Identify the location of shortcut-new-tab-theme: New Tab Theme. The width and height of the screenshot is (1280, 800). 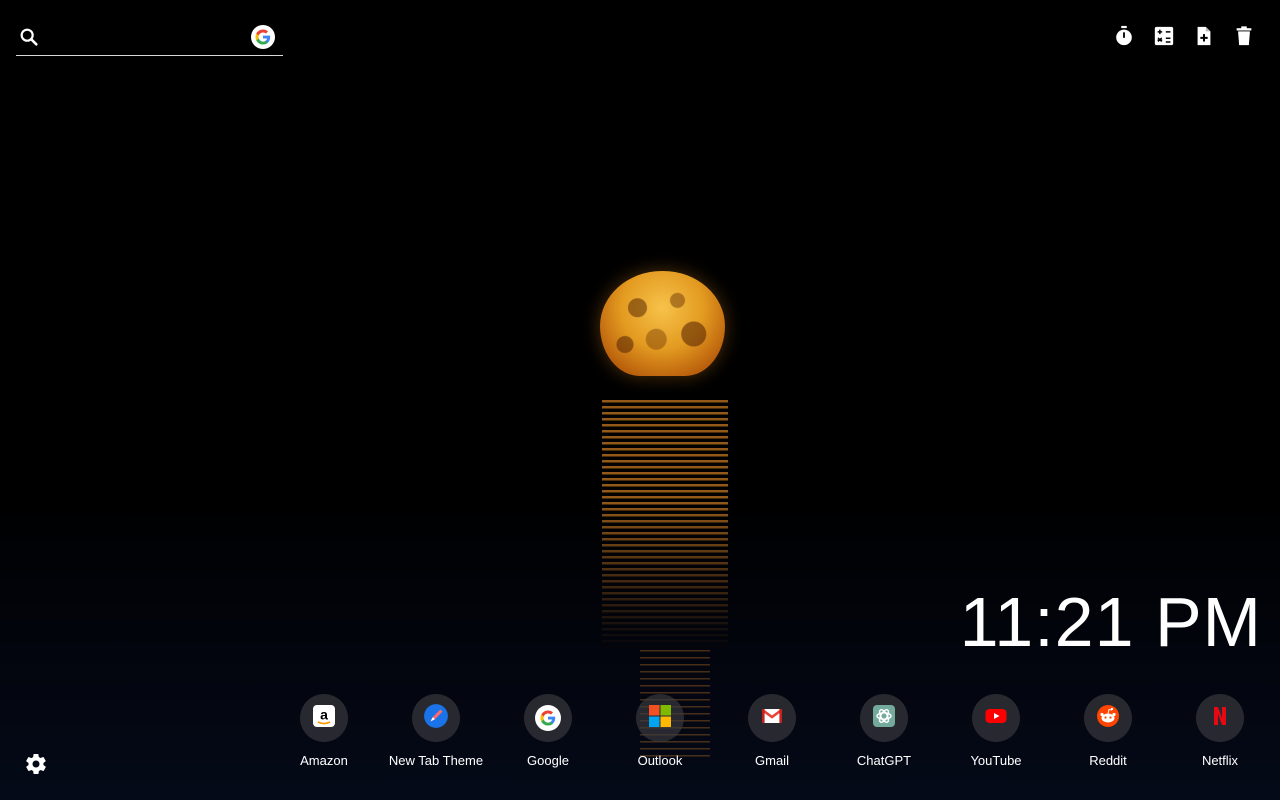
(436, 731).